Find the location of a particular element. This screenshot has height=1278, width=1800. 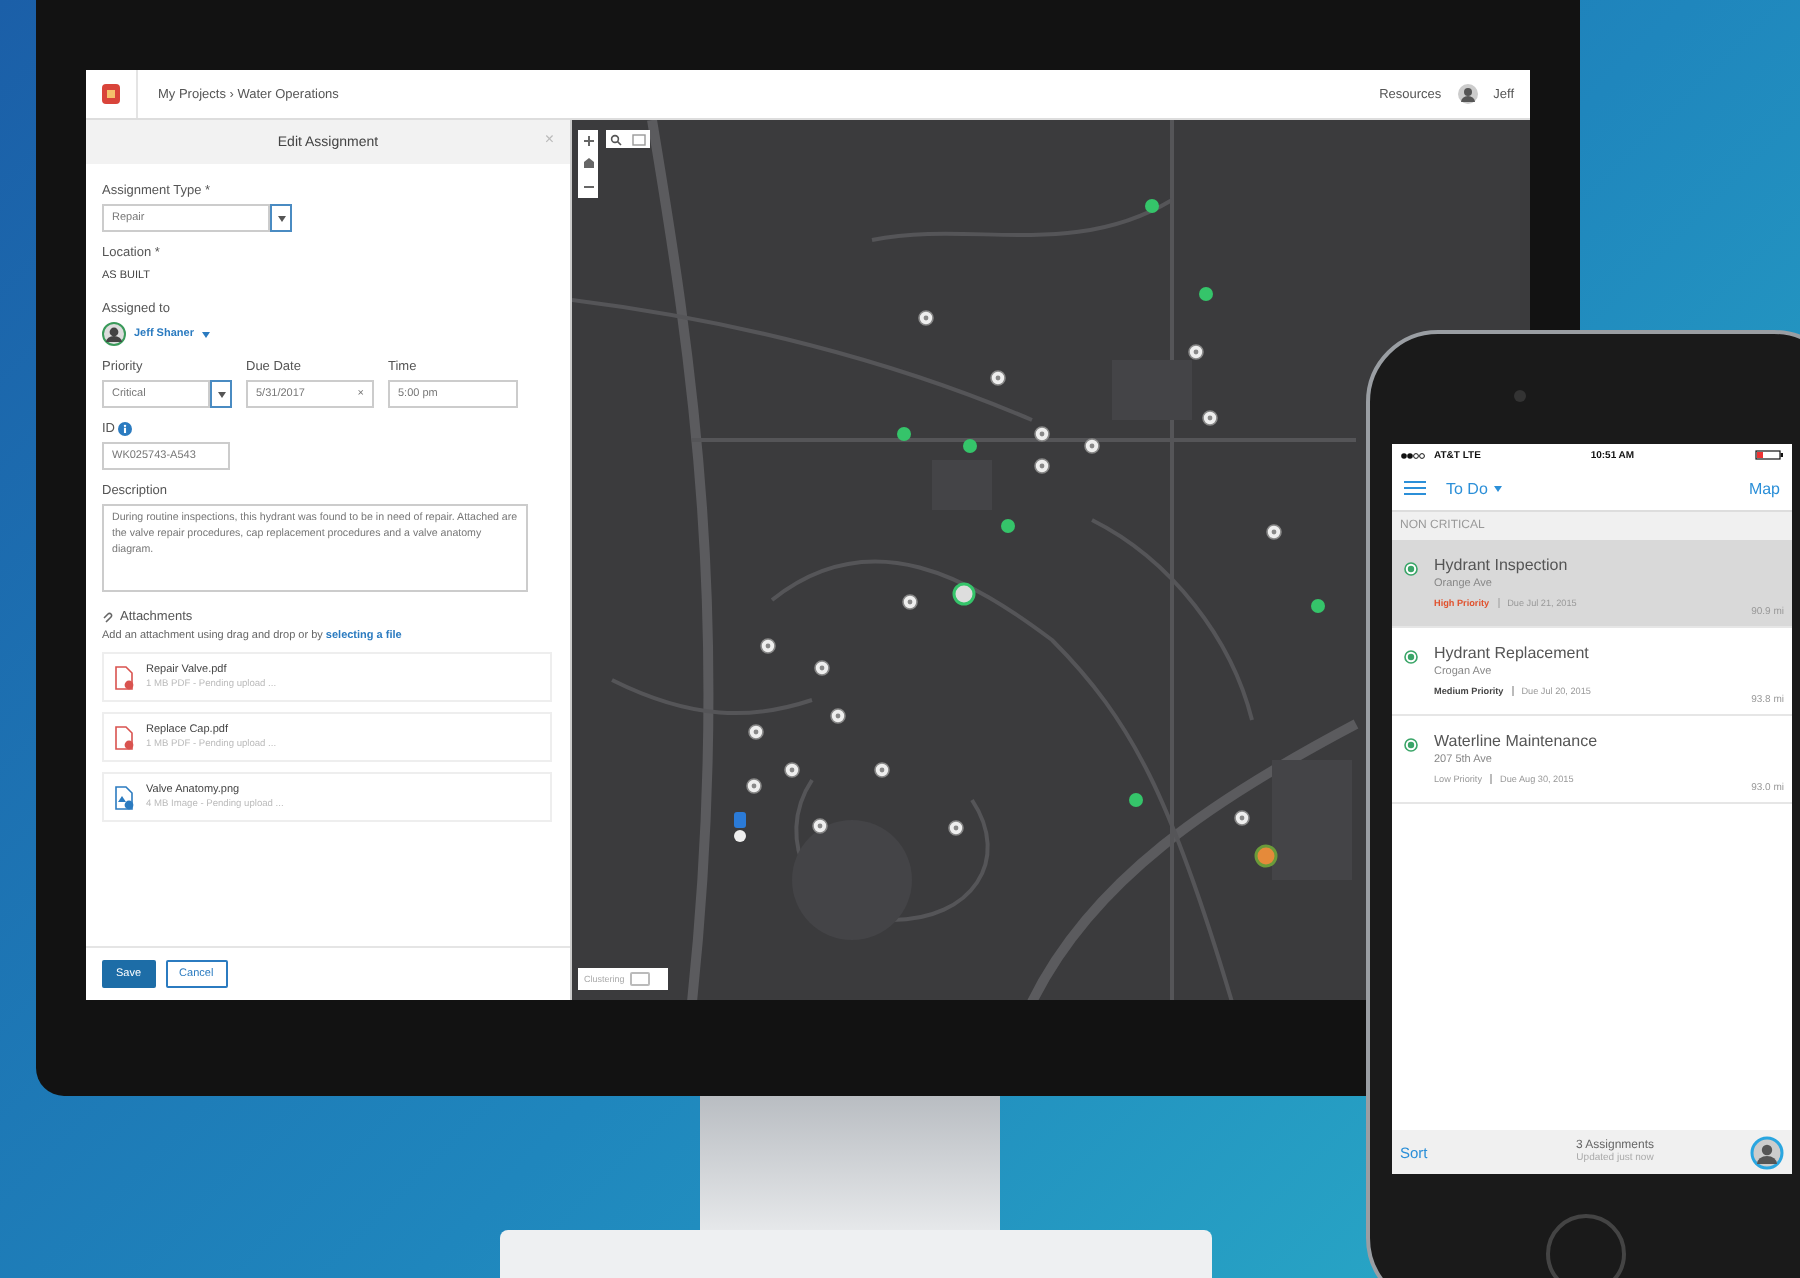

assignment-title: Hydrant Inspection is located at coordinates (1502, 565).